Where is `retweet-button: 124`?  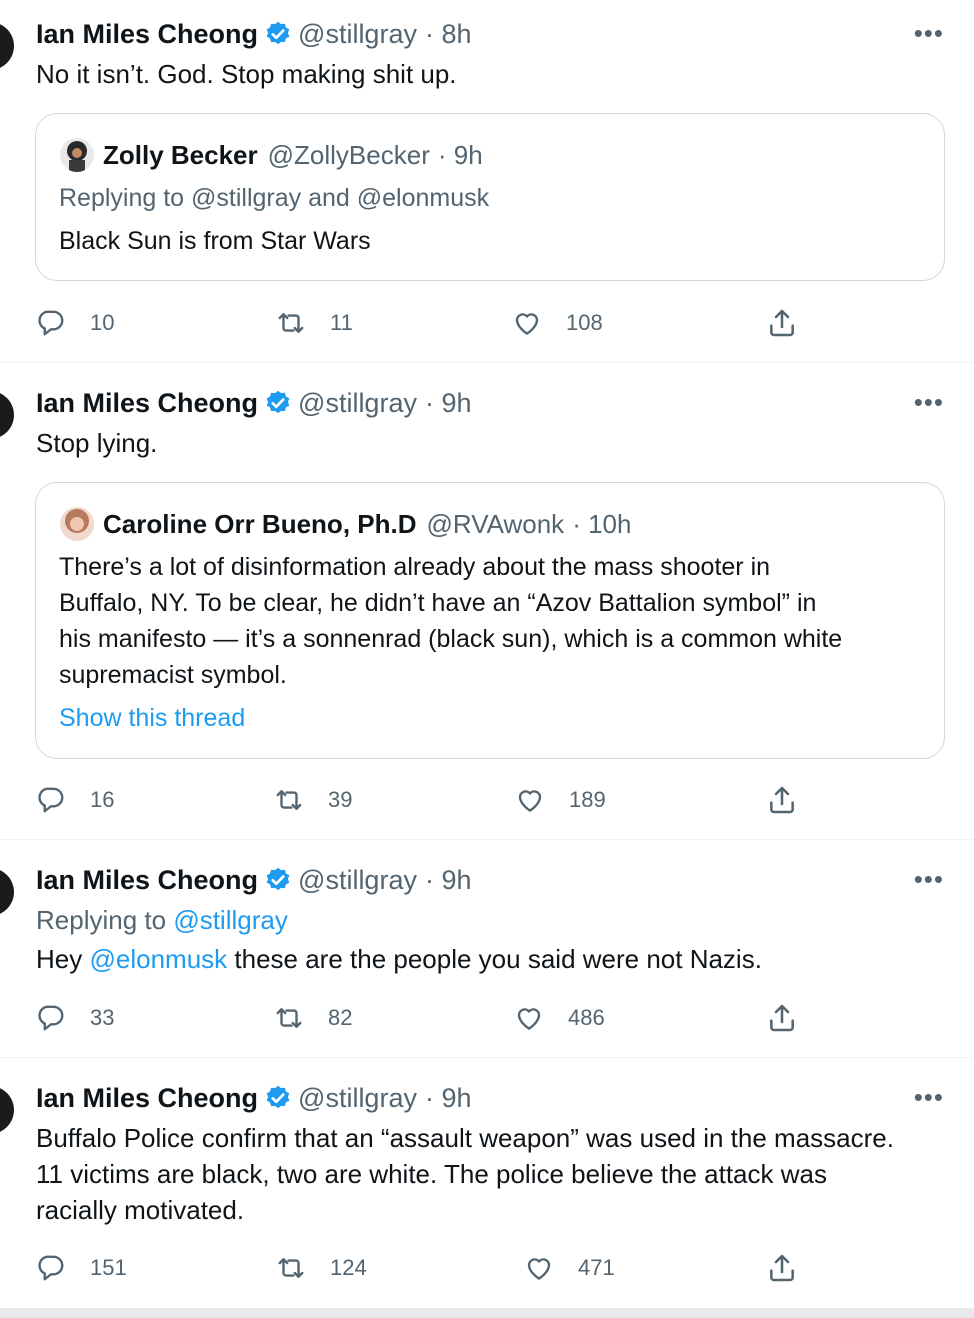
retweet-button: 124 is located at coordinates (321, 1268).